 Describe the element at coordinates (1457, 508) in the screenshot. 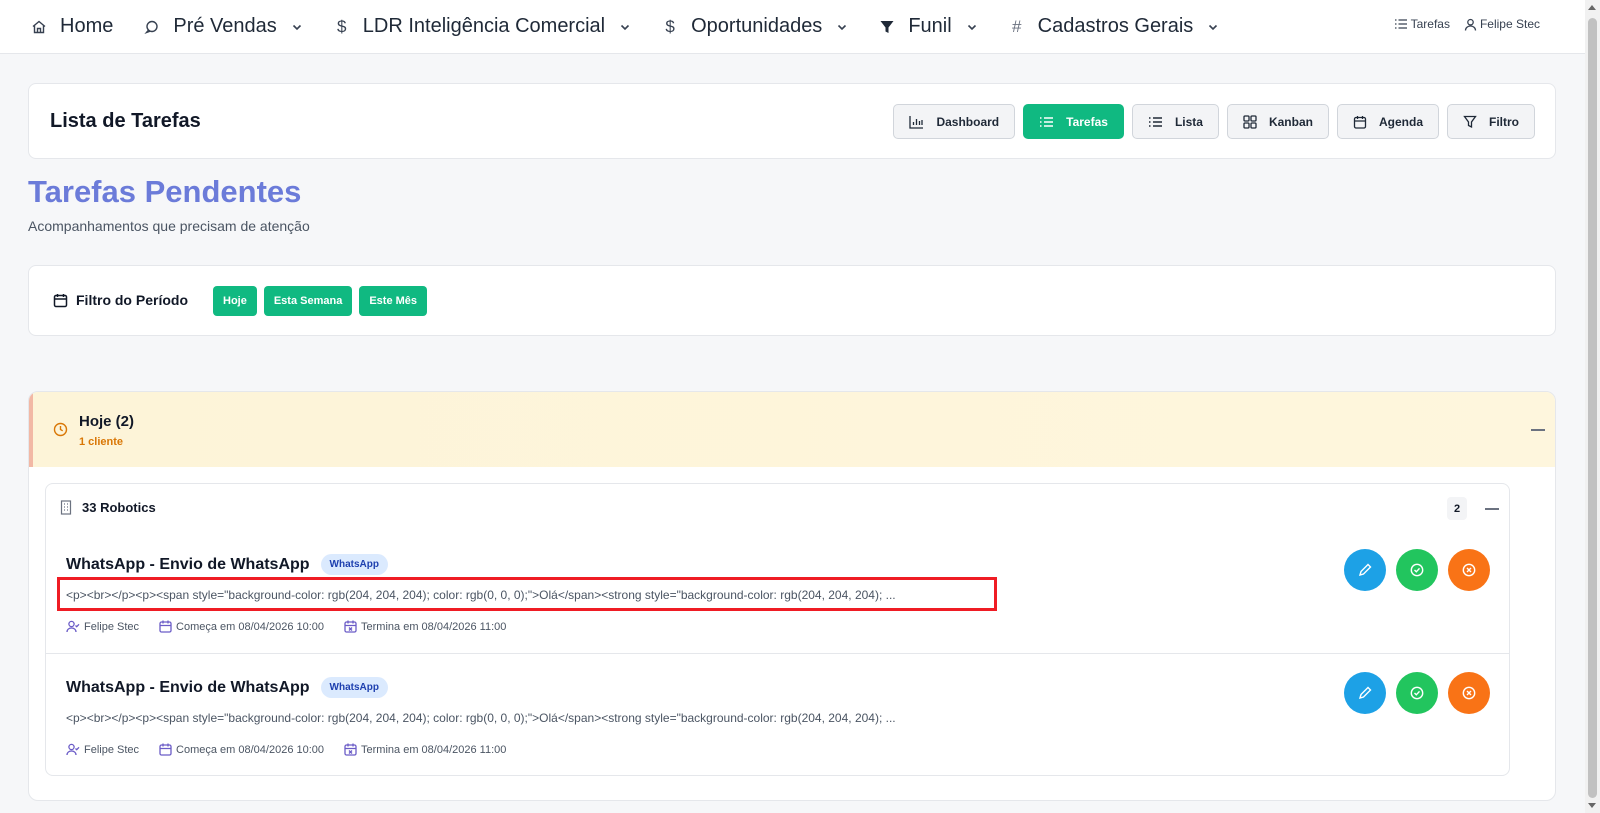

I see `client-task-count: 2` at that location.